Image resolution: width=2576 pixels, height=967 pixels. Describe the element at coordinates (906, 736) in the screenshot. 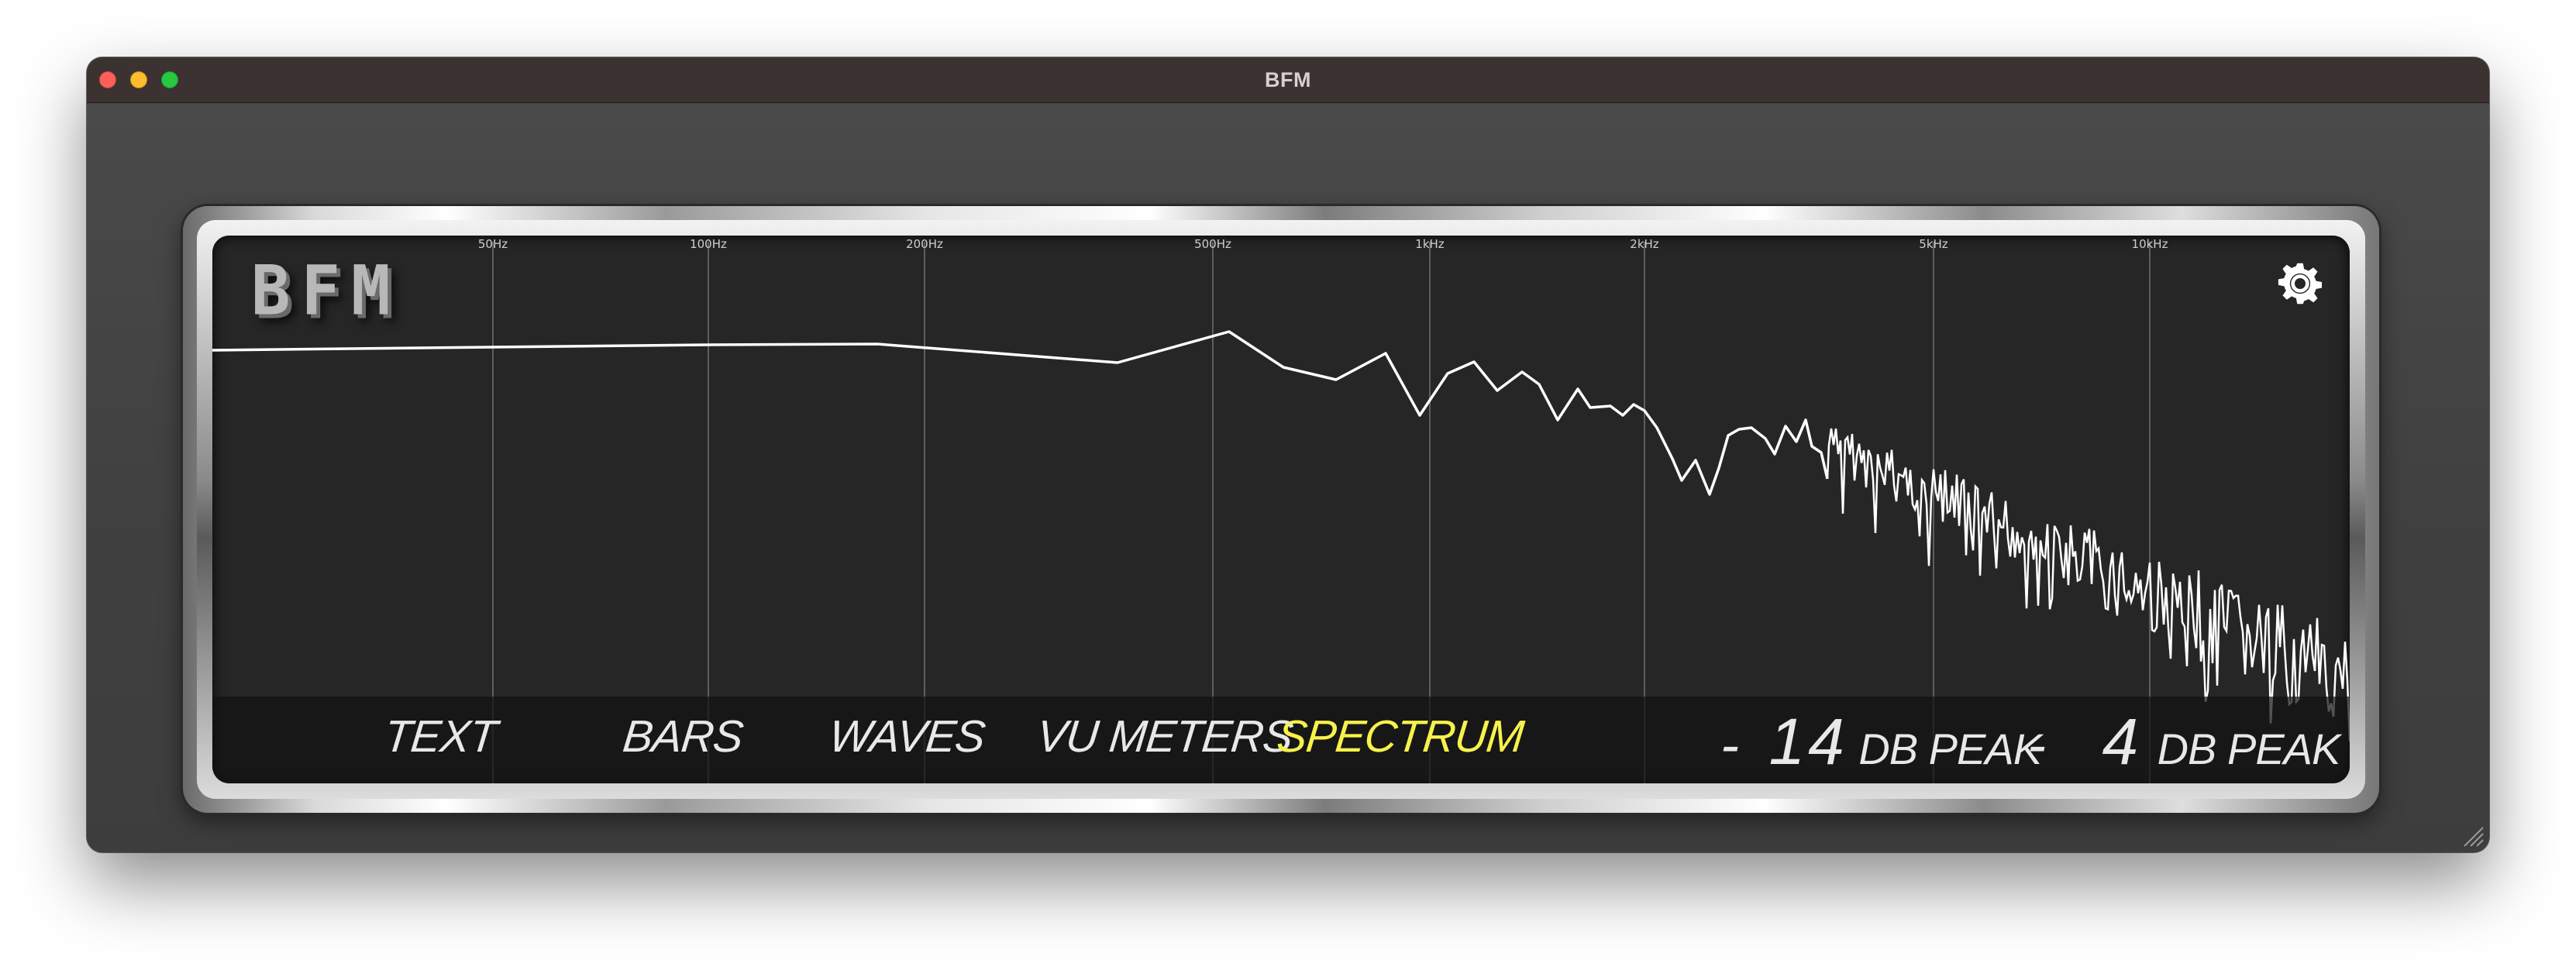

I see `mode-waves-button: WAVES` at that location.